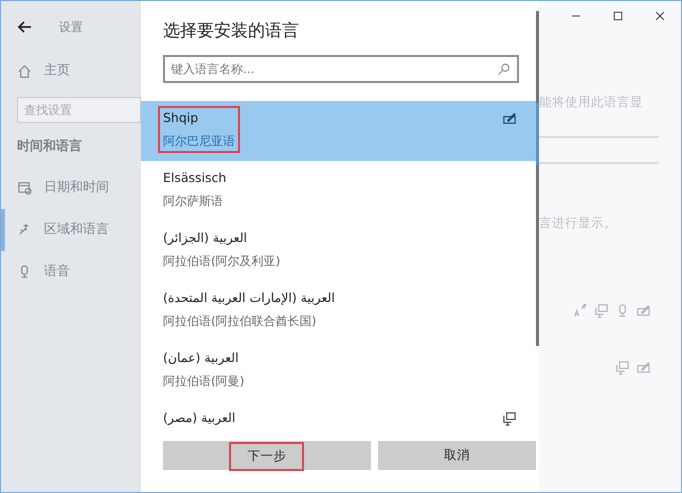  I want to click on calendar-clock-icon, so click(24, 187).